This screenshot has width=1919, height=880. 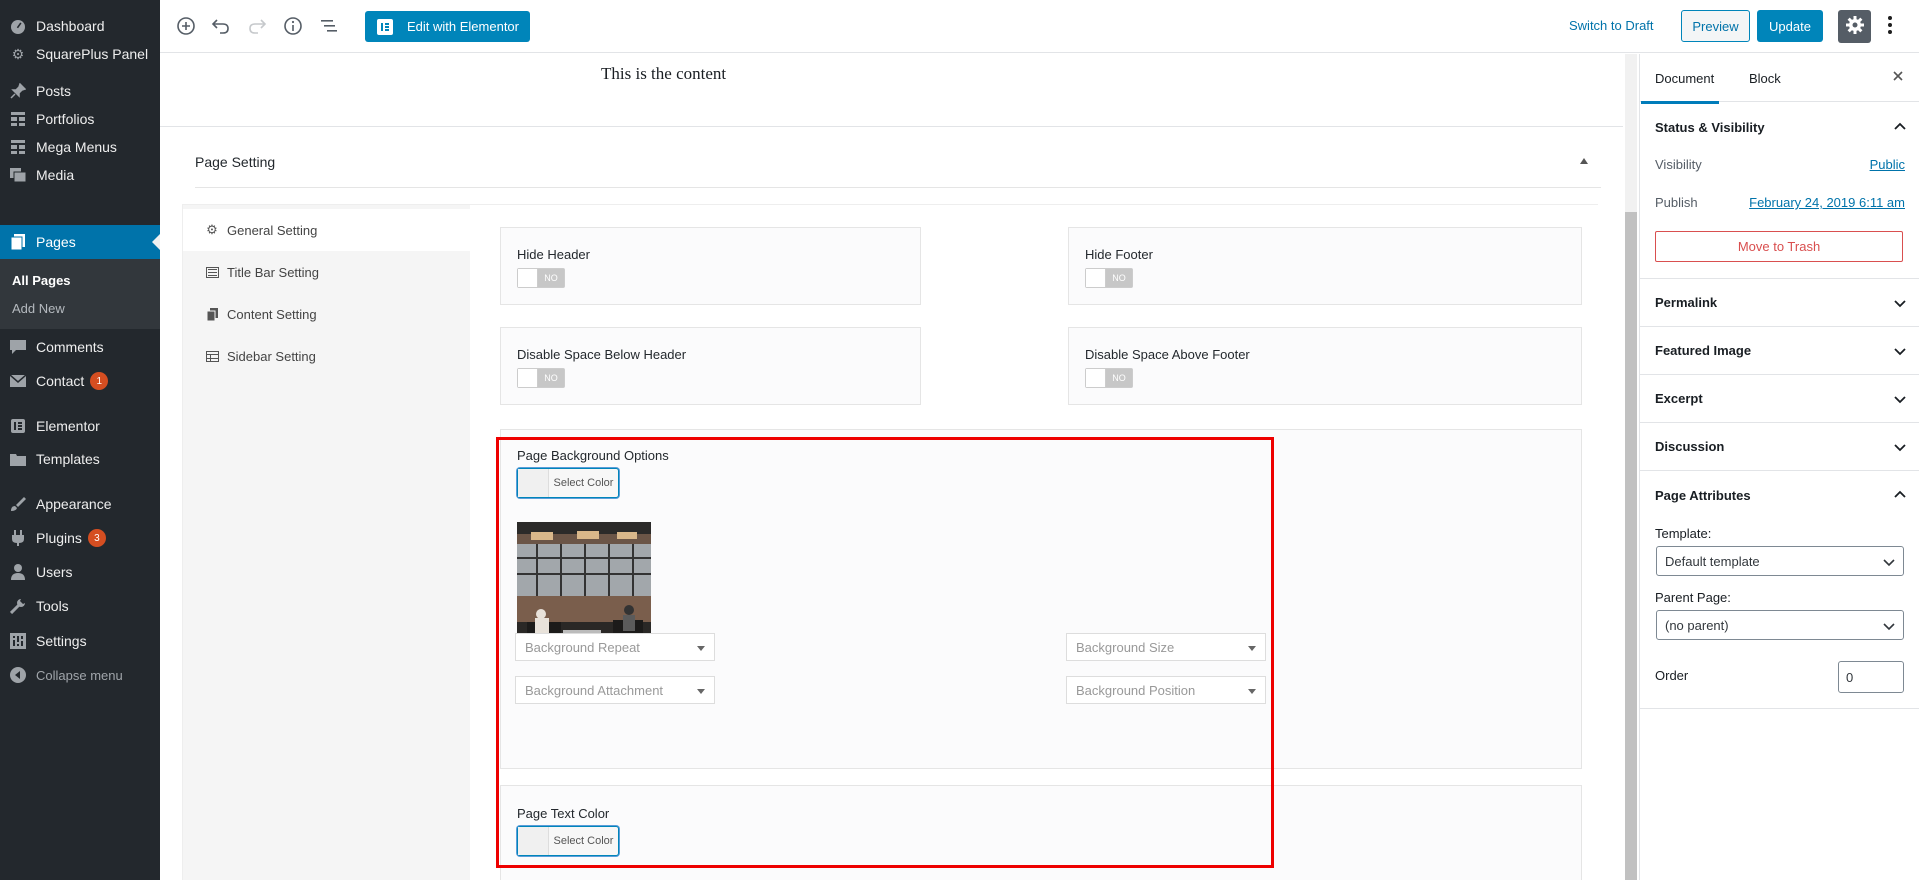 I want to click on menu-item-appearance: Appearance, so click(x=80, y=504).